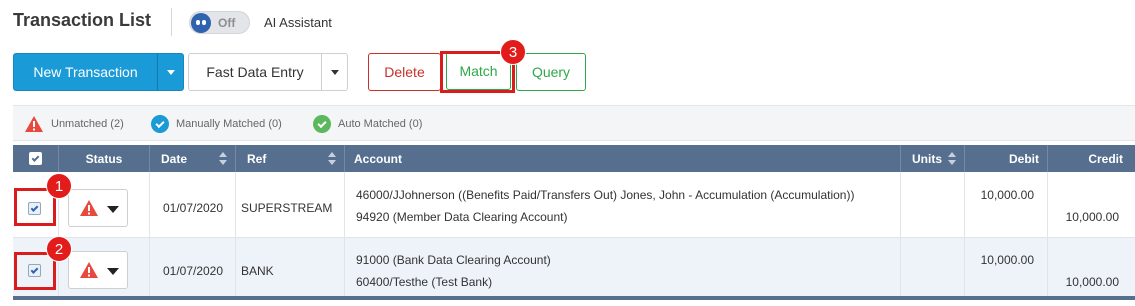  I want to click on ai-assistant-toggle: Off, so click(219, 22).